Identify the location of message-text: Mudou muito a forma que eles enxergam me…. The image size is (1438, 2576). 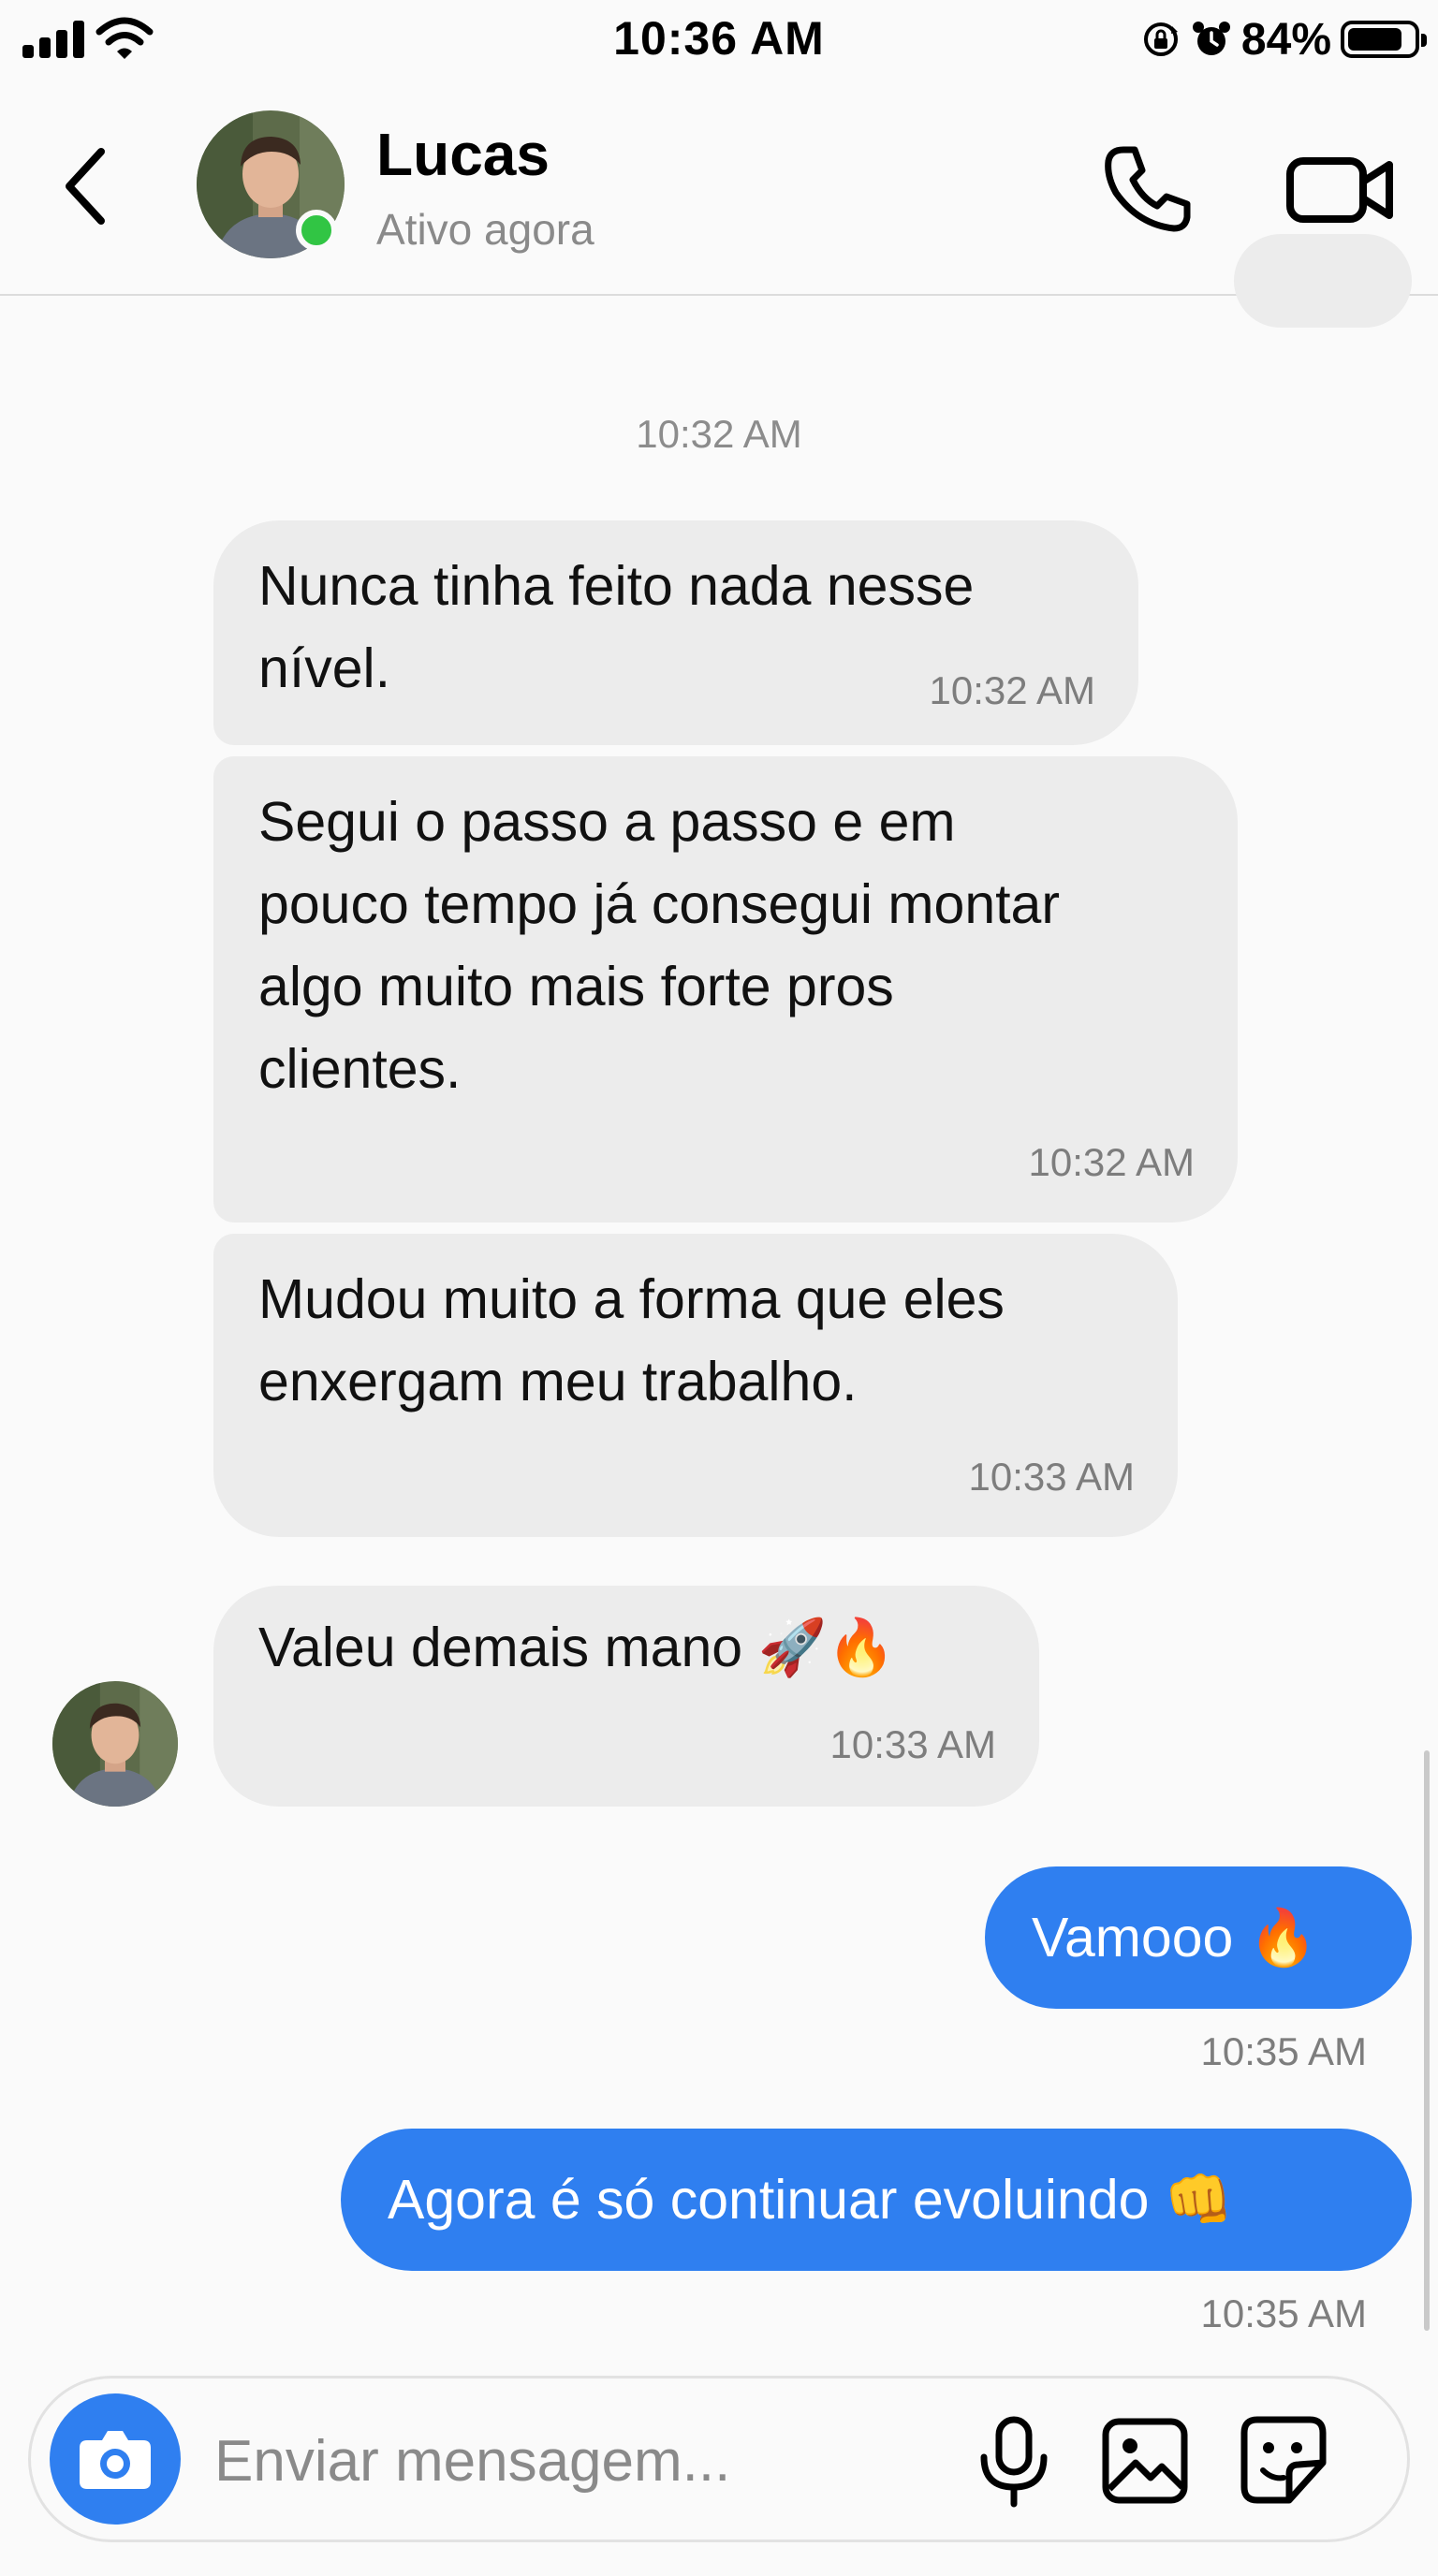
(631, 1340).